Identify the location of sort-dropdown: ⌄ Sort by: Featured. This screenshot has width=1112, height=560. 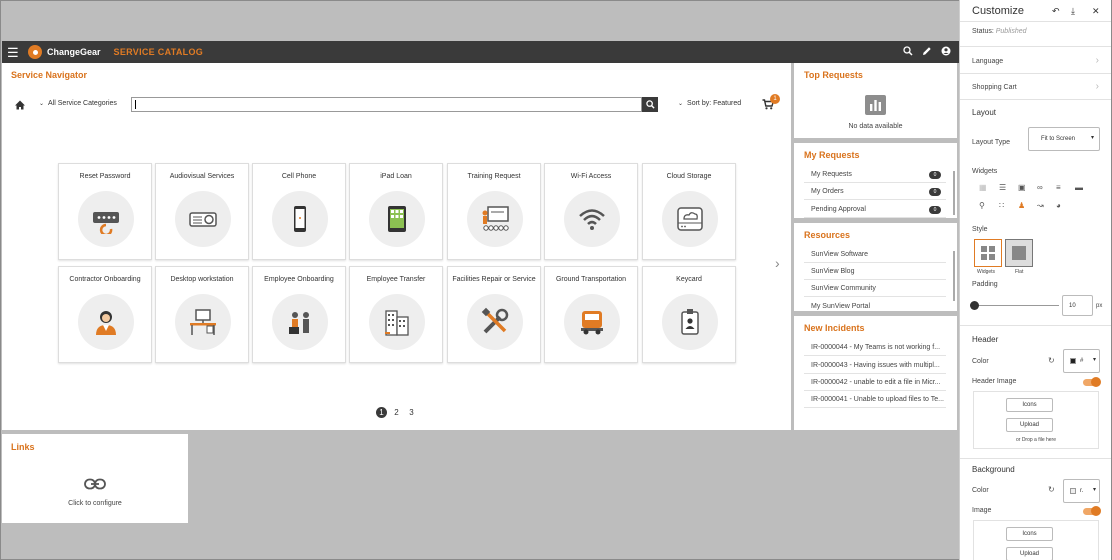
(709, 103).